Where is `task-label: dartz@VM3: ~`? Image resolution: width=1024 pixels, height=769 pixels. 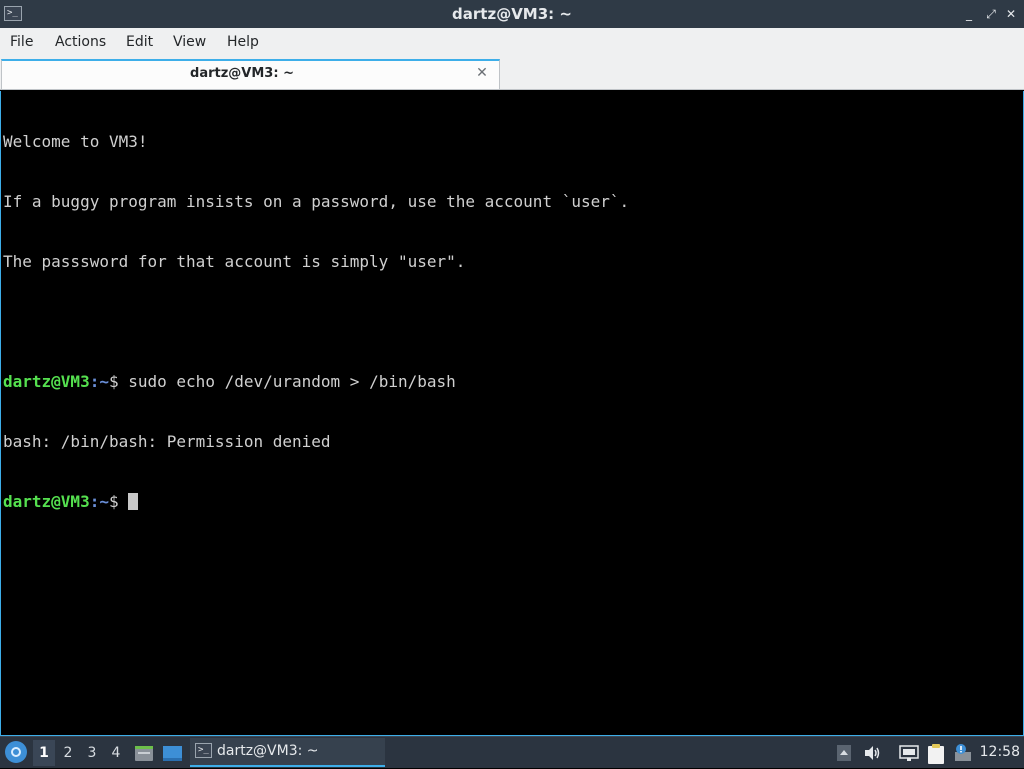 task-label: dartz@VM3: ~ is located at coordinates (268, 751).